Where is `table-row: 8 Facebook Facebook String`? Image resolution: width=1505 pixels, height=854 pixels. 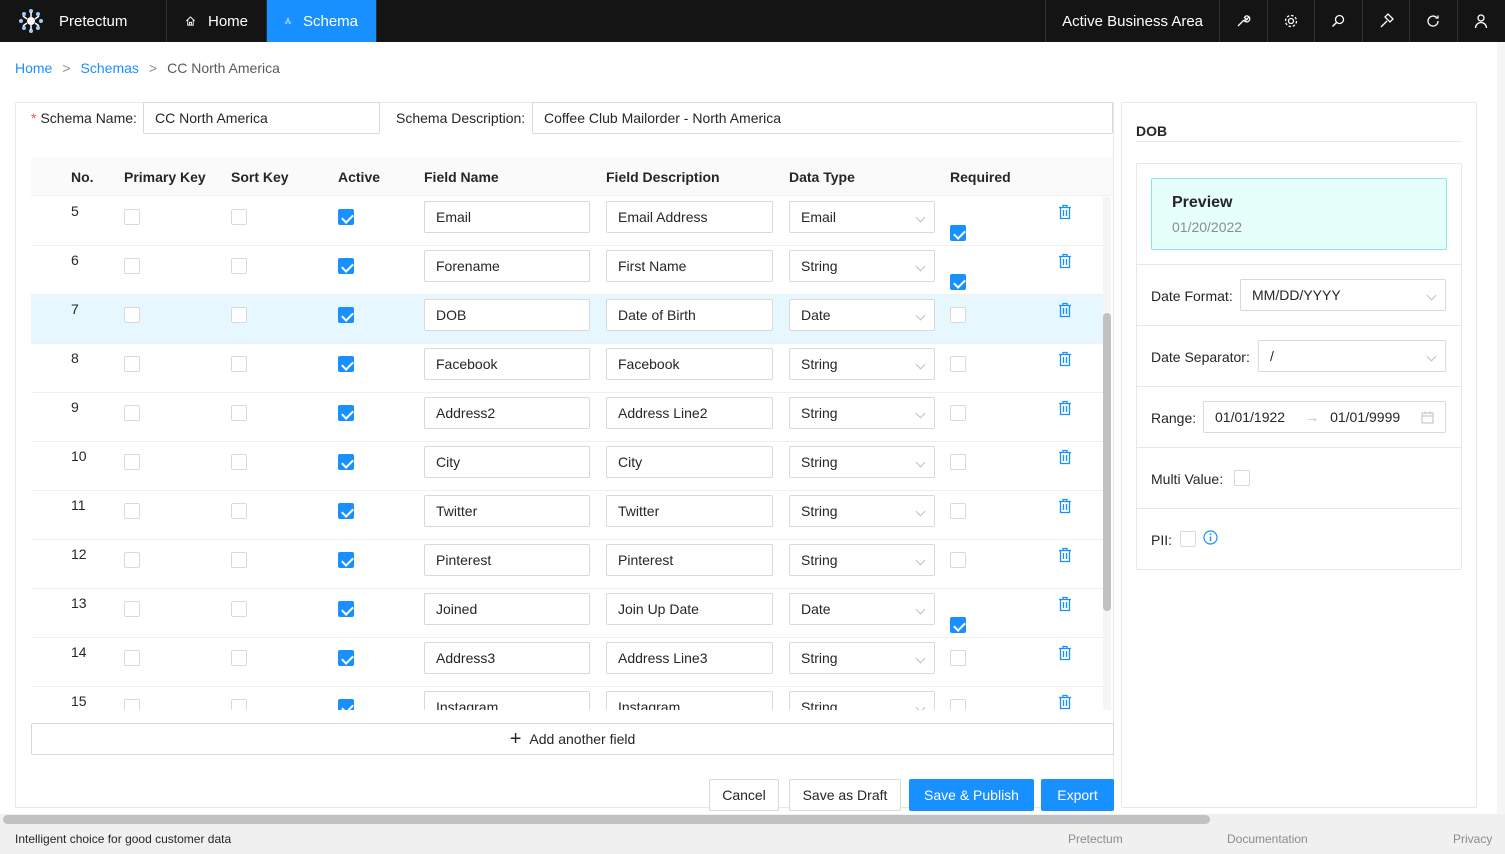
table-row: 8 Facebook Facebook String is located at coordinates (567, 368).